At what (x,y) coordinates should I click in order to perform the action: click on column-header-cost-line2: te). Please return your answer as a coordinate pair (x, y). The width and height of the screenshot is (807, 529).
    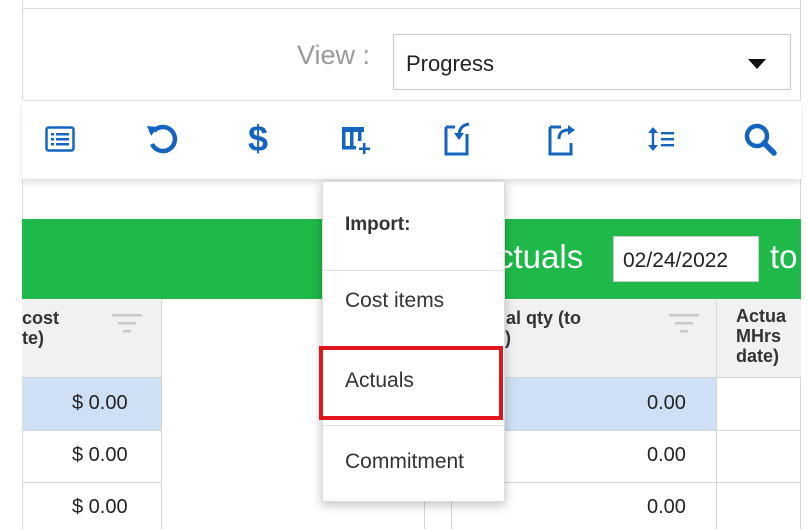
    Looking at the image, I should click on (33, 338).